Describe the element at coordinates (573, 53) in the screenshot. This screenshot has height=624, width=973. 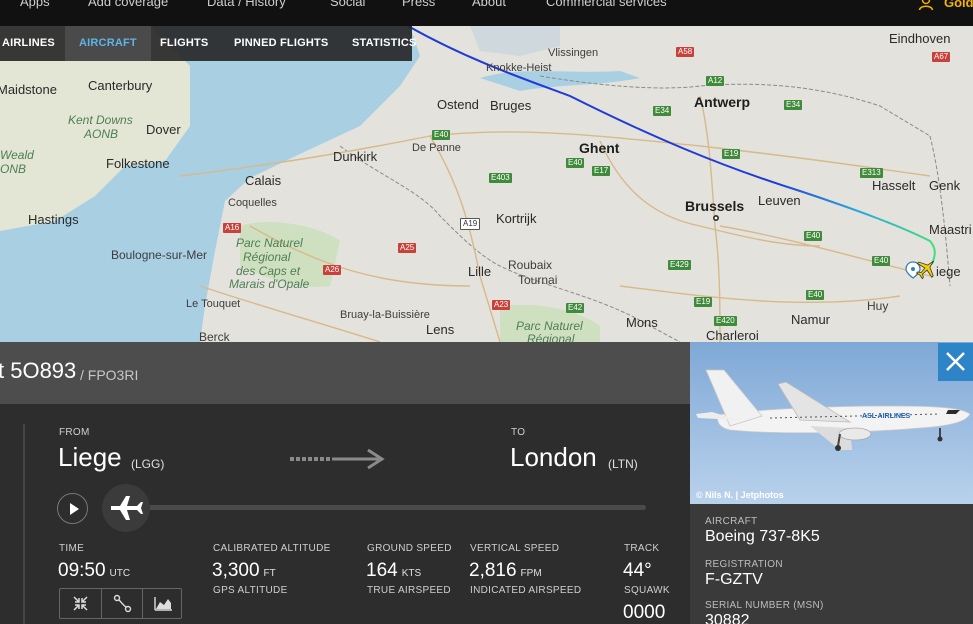
I see `map-label: Vlissingen` at that location.